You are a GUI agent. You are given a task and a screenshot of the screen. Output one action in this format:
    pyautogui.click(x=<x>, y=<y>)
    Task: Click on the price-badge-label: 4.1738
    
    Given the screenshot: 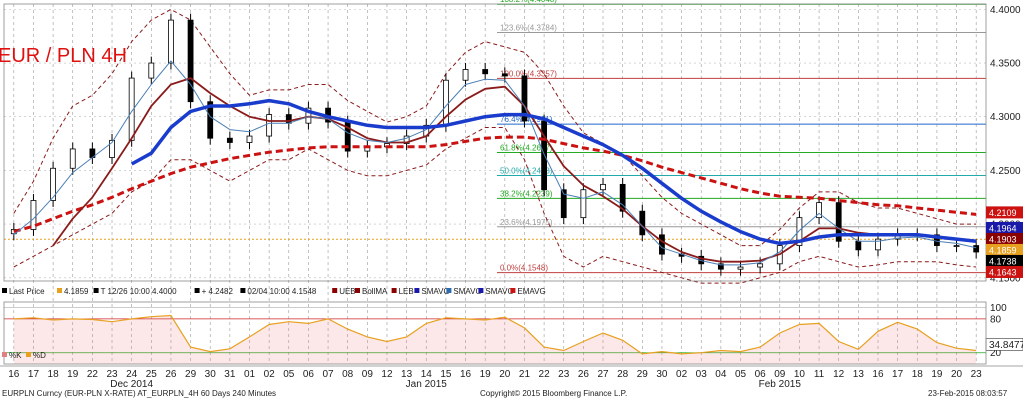 What is the action you would take?
    pyautogui.click(x=1003, y=261)
    